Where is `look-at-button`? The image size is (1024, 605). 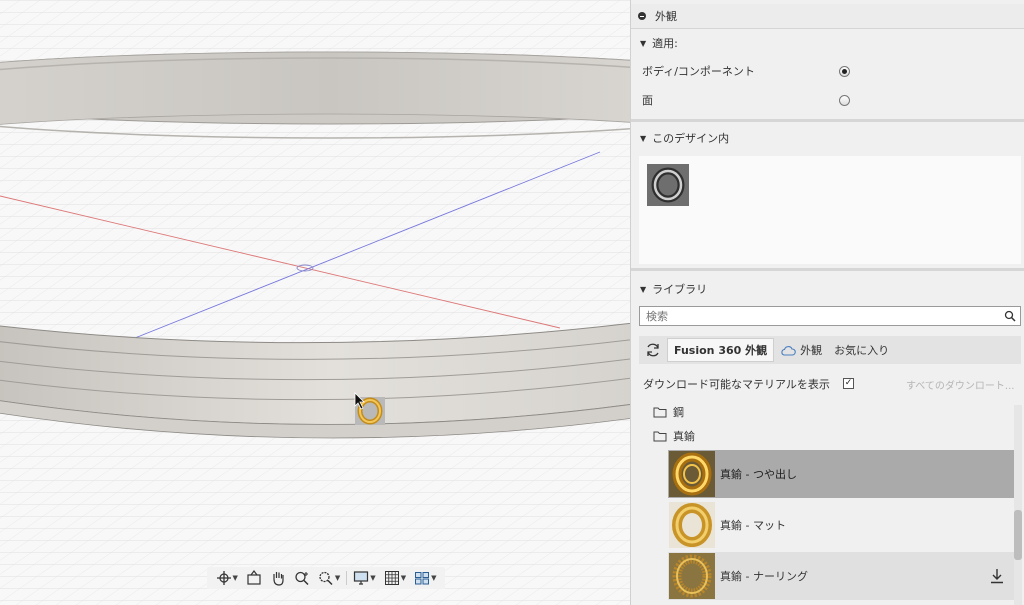 look-at-button is located at coordinates (254, 578).